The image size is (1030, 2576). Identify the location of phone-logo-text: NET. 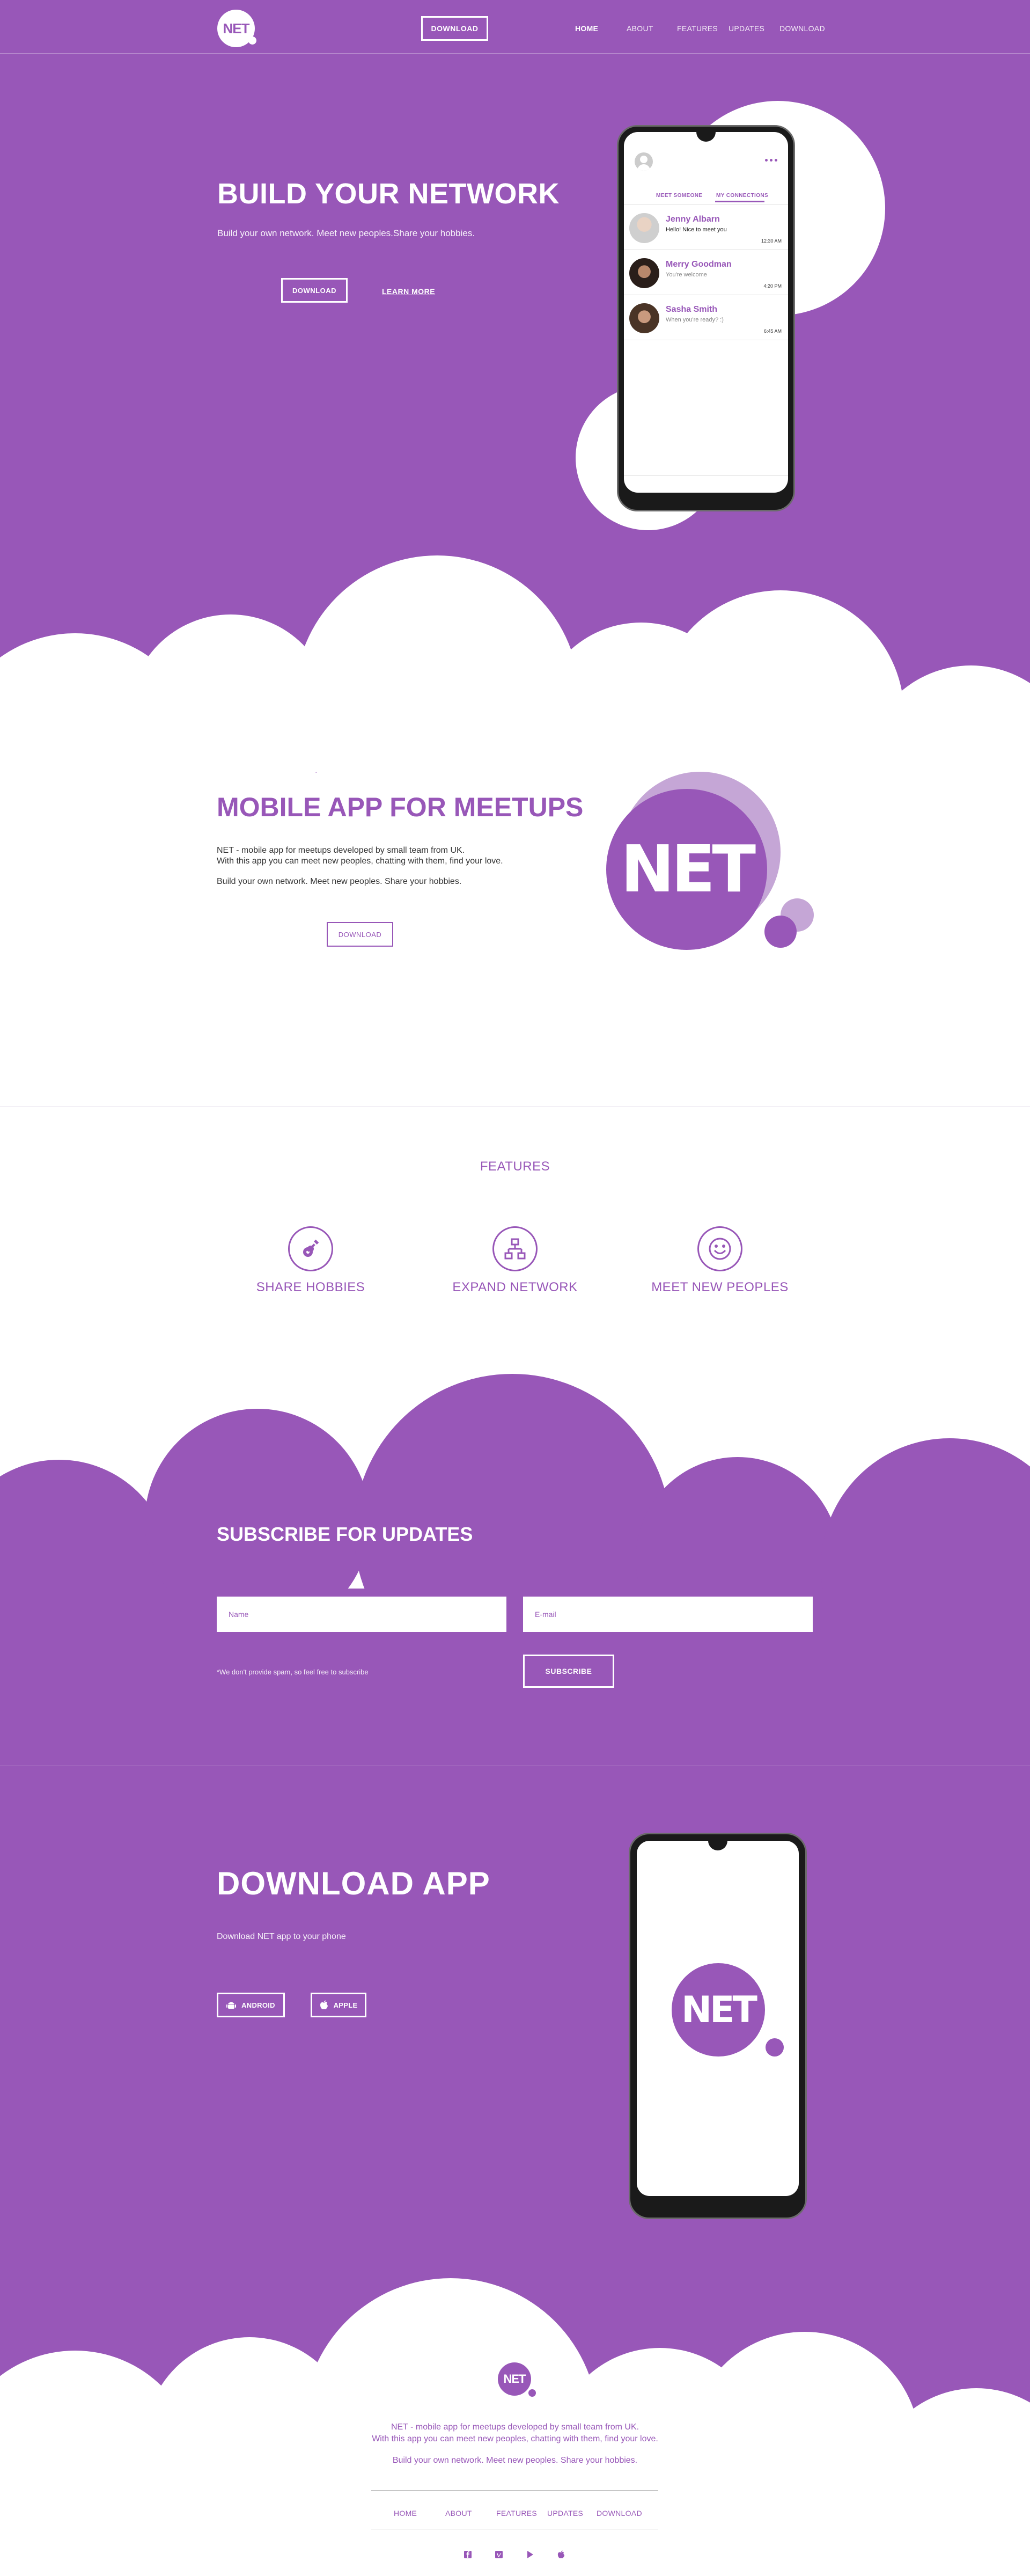
(719, 2009).